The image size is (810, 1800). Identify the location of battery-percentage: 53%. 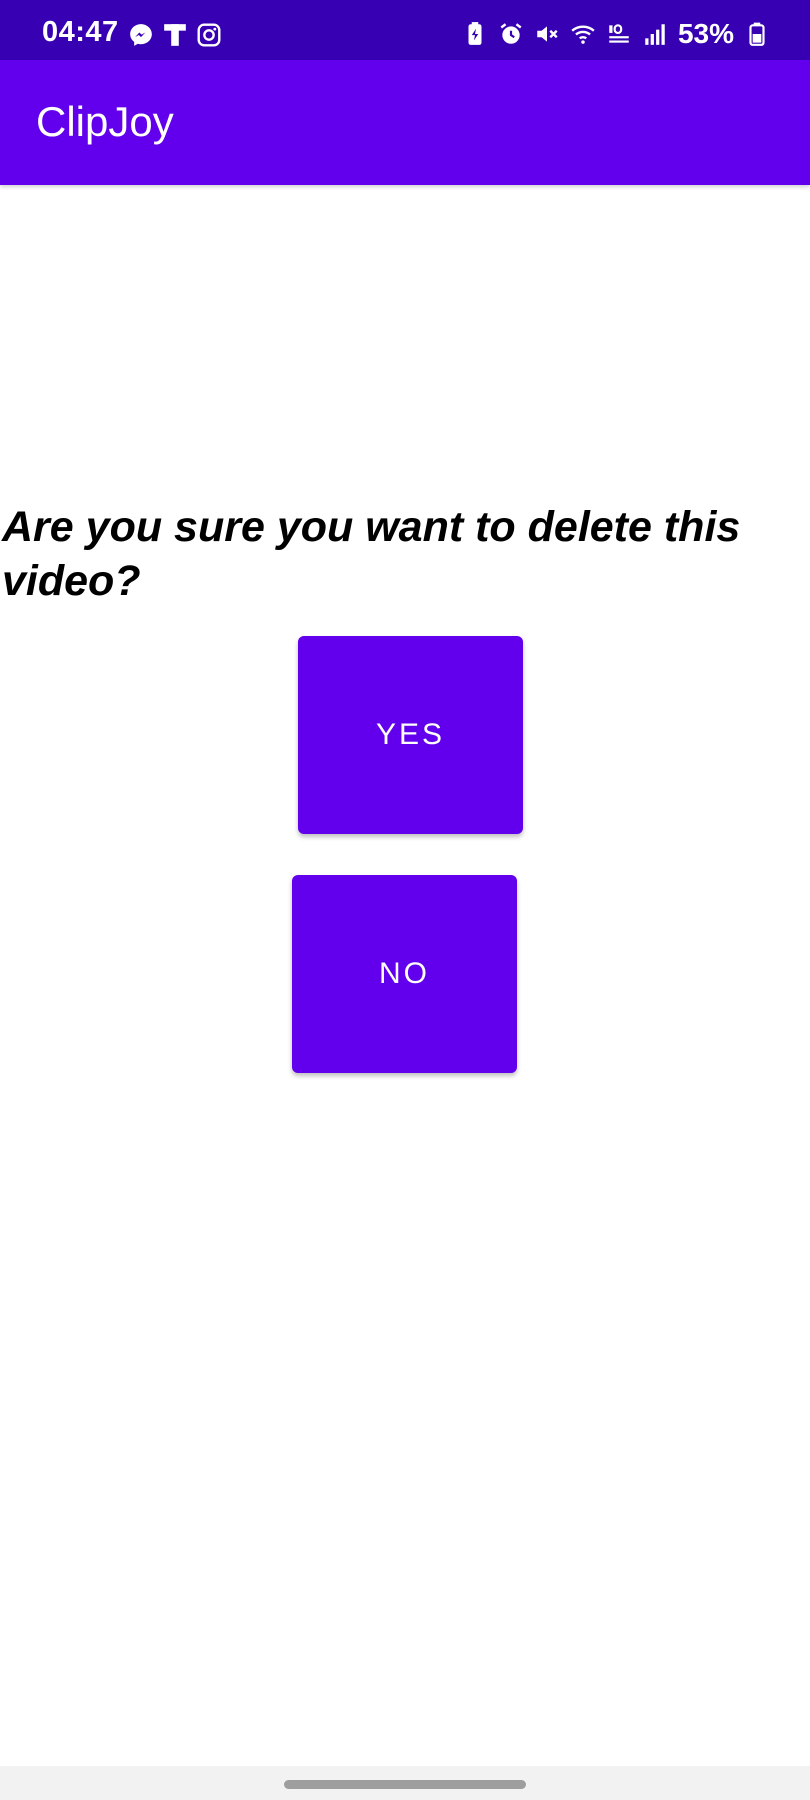
(705, 33).